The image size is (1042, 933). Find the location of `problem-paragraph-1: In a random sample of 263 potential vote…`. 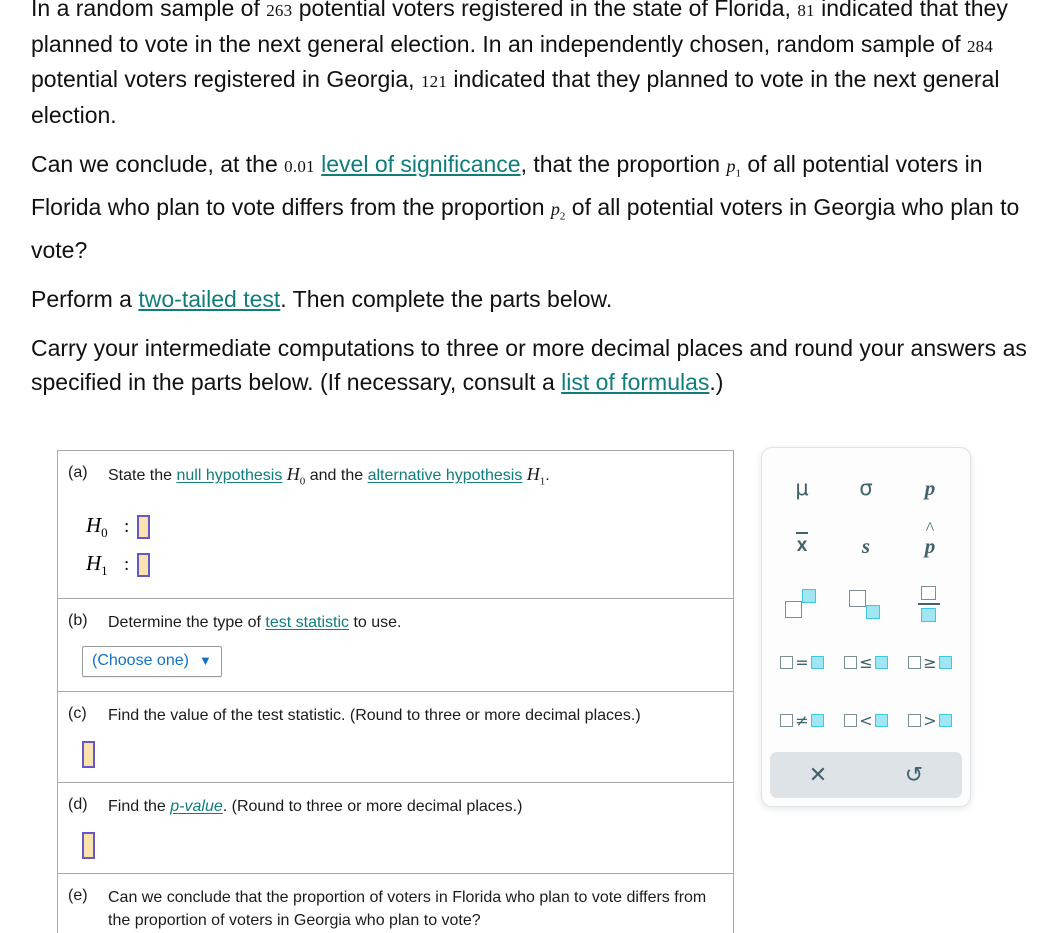

problem-paragraph-1: In a random sample of 263 potential vote… is located at coordinates (535, 66).